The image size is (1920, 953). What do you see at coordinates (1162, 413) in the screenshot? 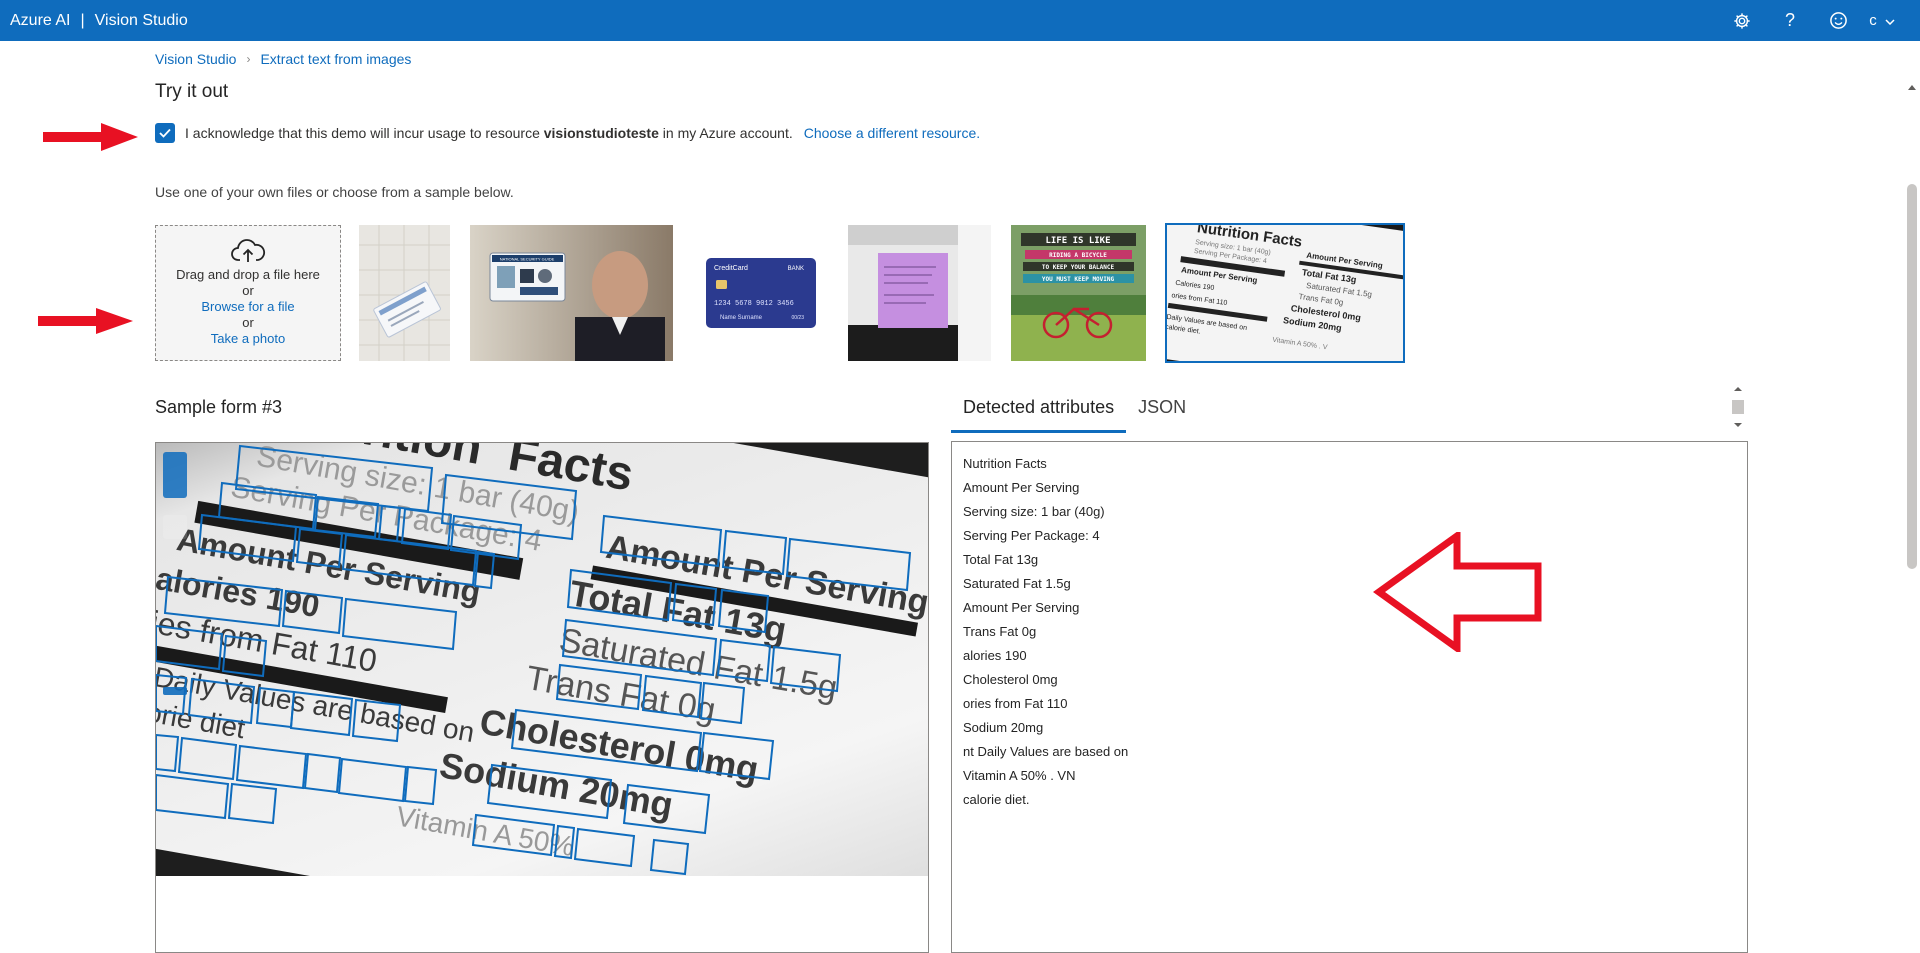
I see `tab-json: JSON` at bounding box center [1162, 413].